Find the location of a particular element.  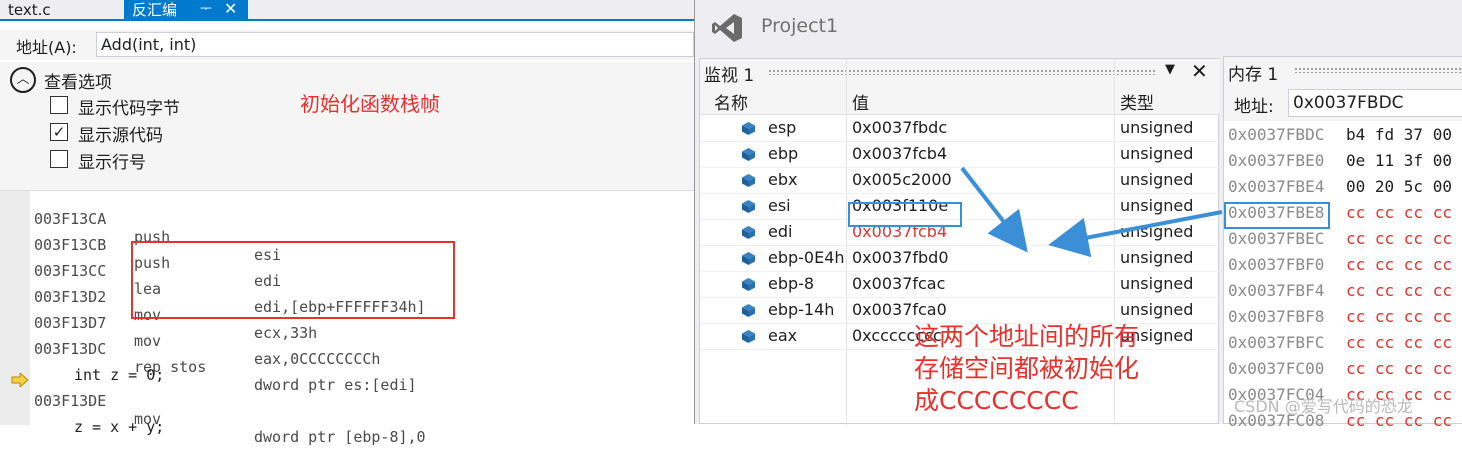

annotation-line: 存储空间都被初始化 is located at coordinates (1027, 368).